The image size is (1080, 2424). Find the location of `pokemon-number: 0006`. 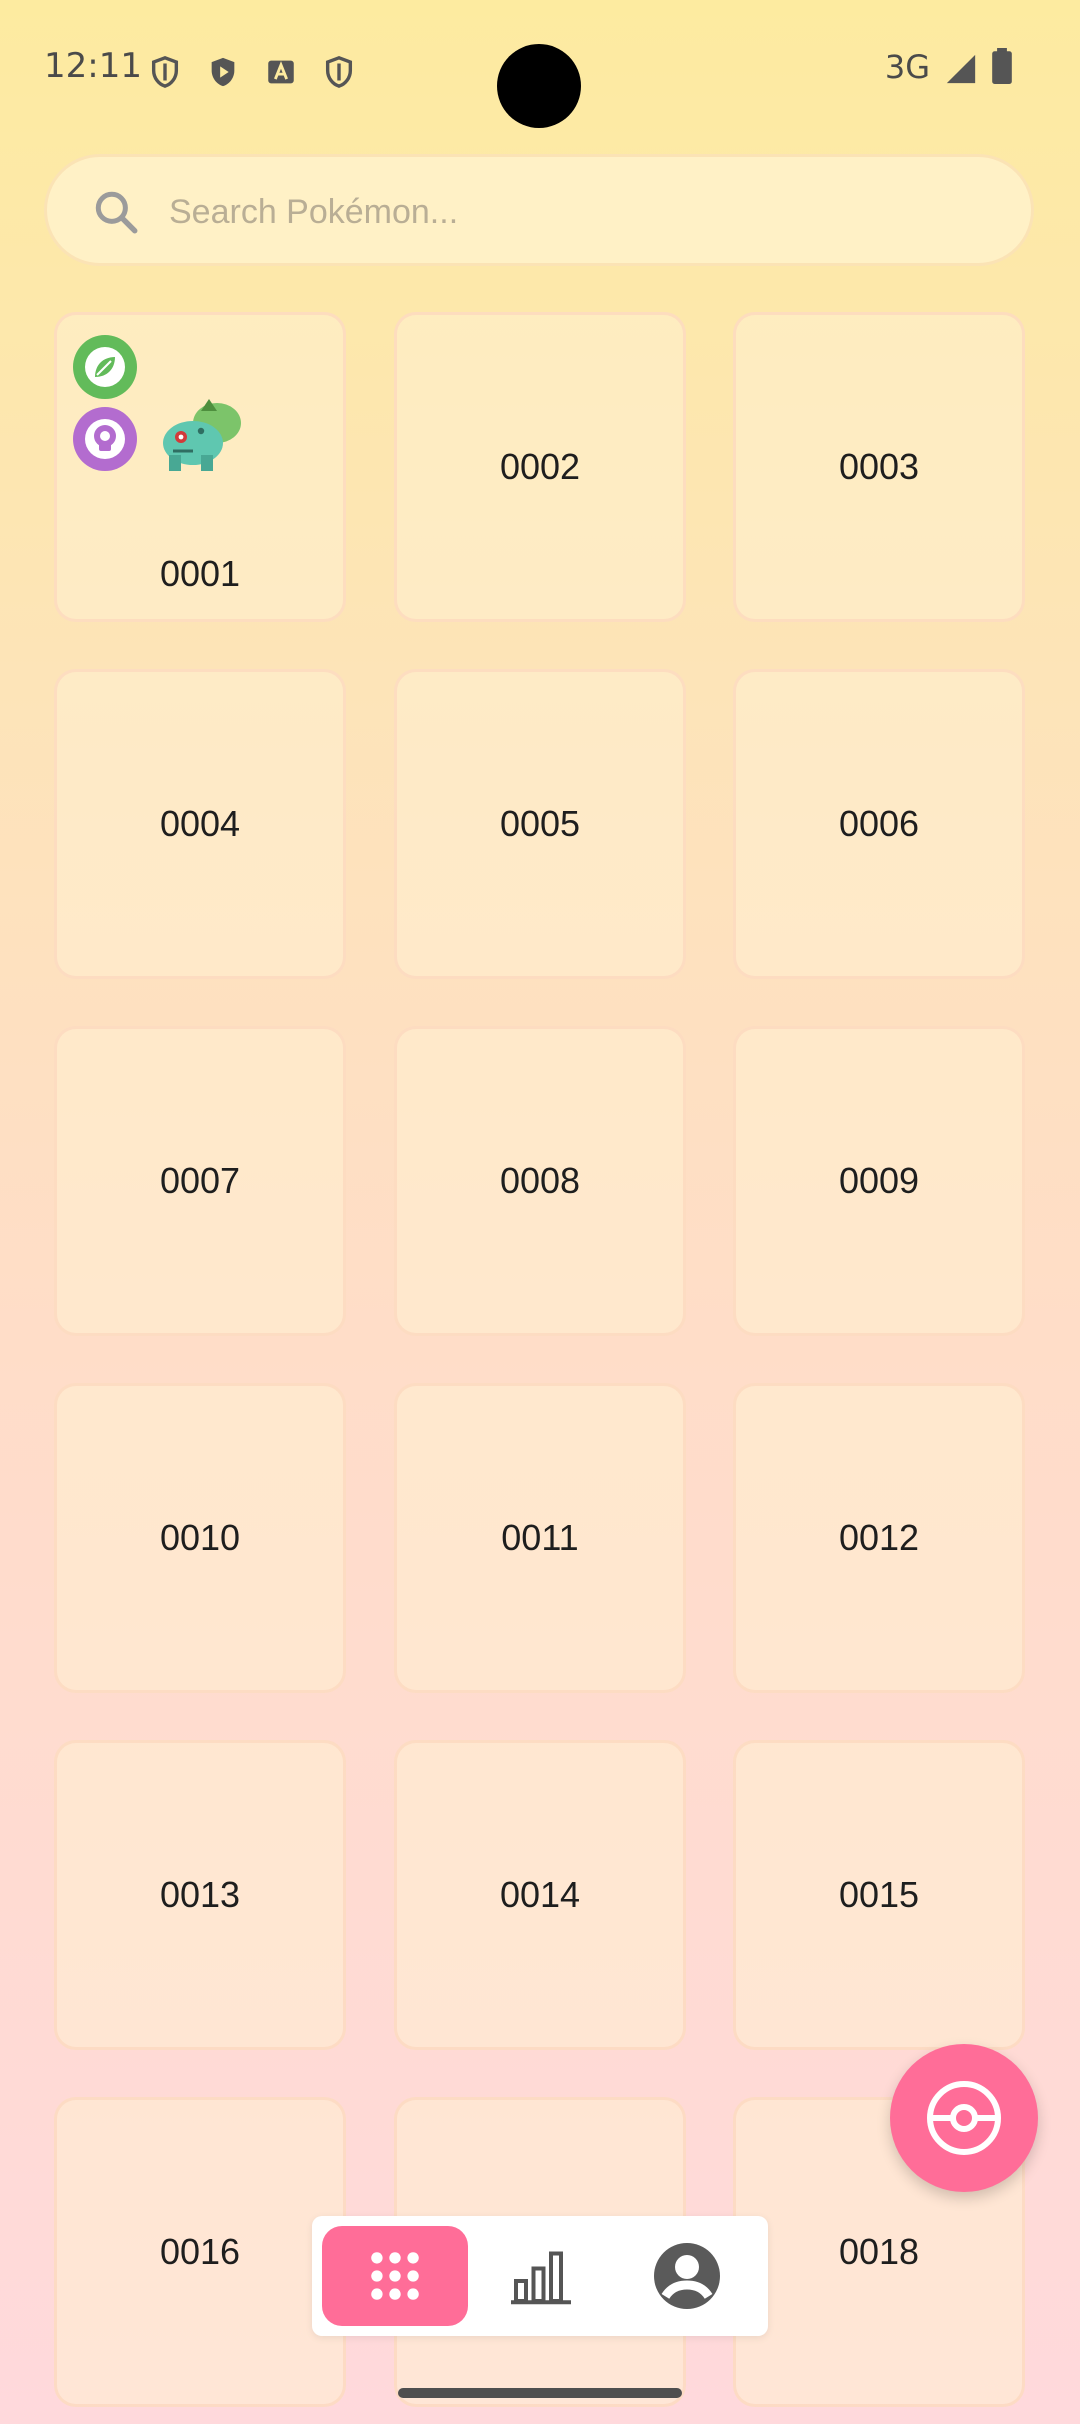

pokemon-number: 0006 is located at coordinates (879, 823).